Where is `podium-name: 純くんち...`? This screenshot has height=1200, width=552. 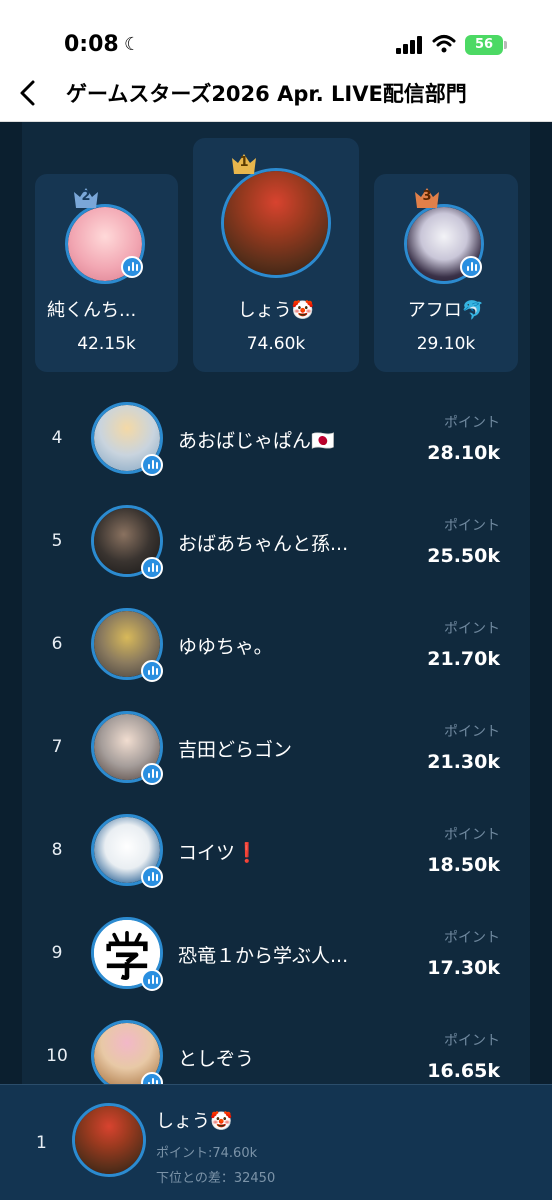
podium-name: 純くんち... is located at coordinates (92, 310).